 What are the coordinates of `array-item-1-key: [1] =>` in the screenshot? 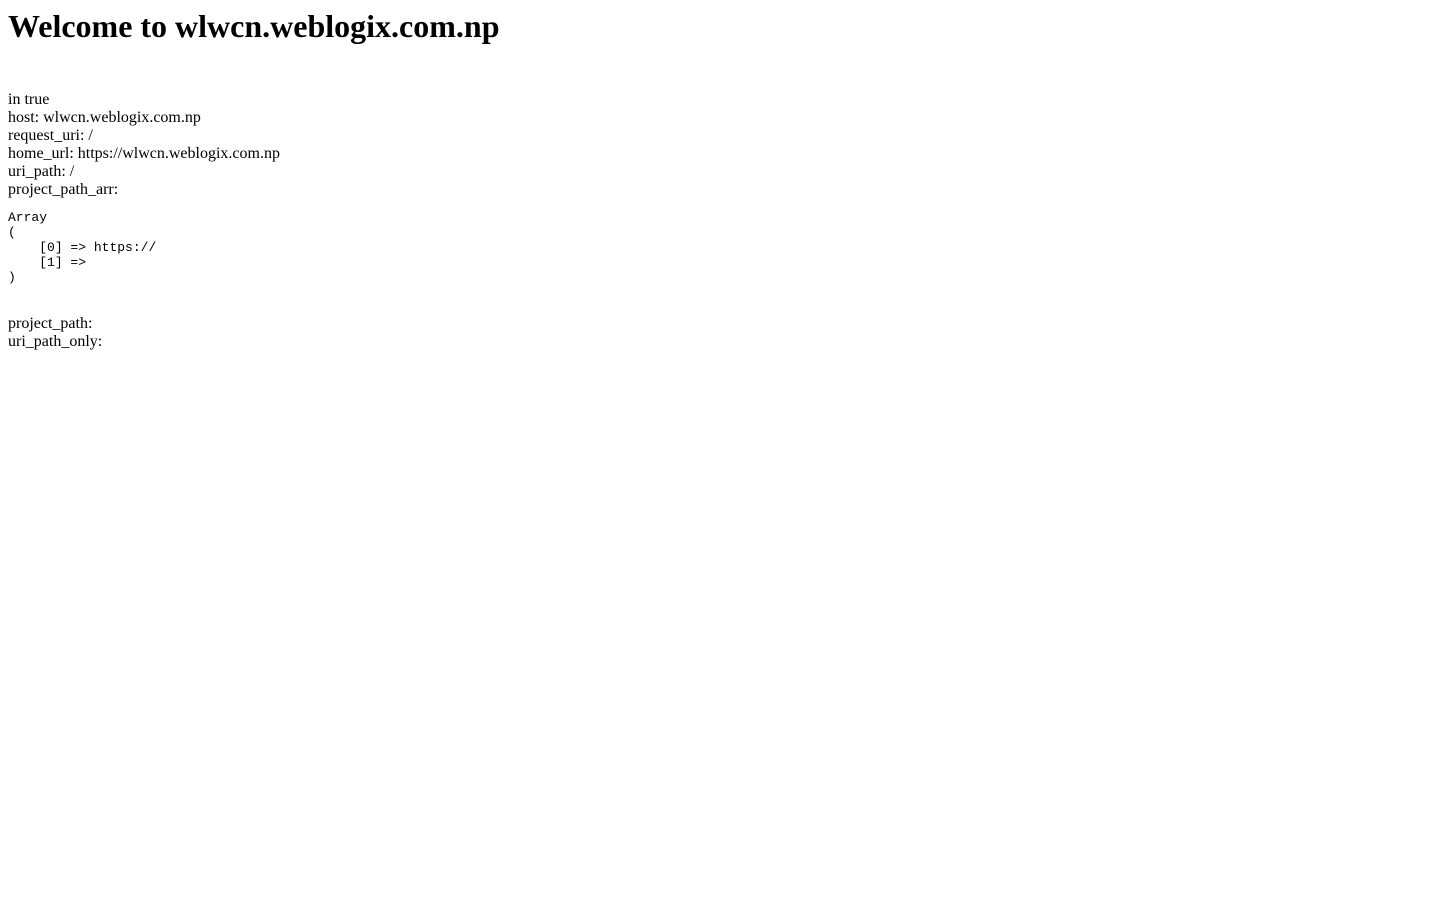 It's located at (63, 262).